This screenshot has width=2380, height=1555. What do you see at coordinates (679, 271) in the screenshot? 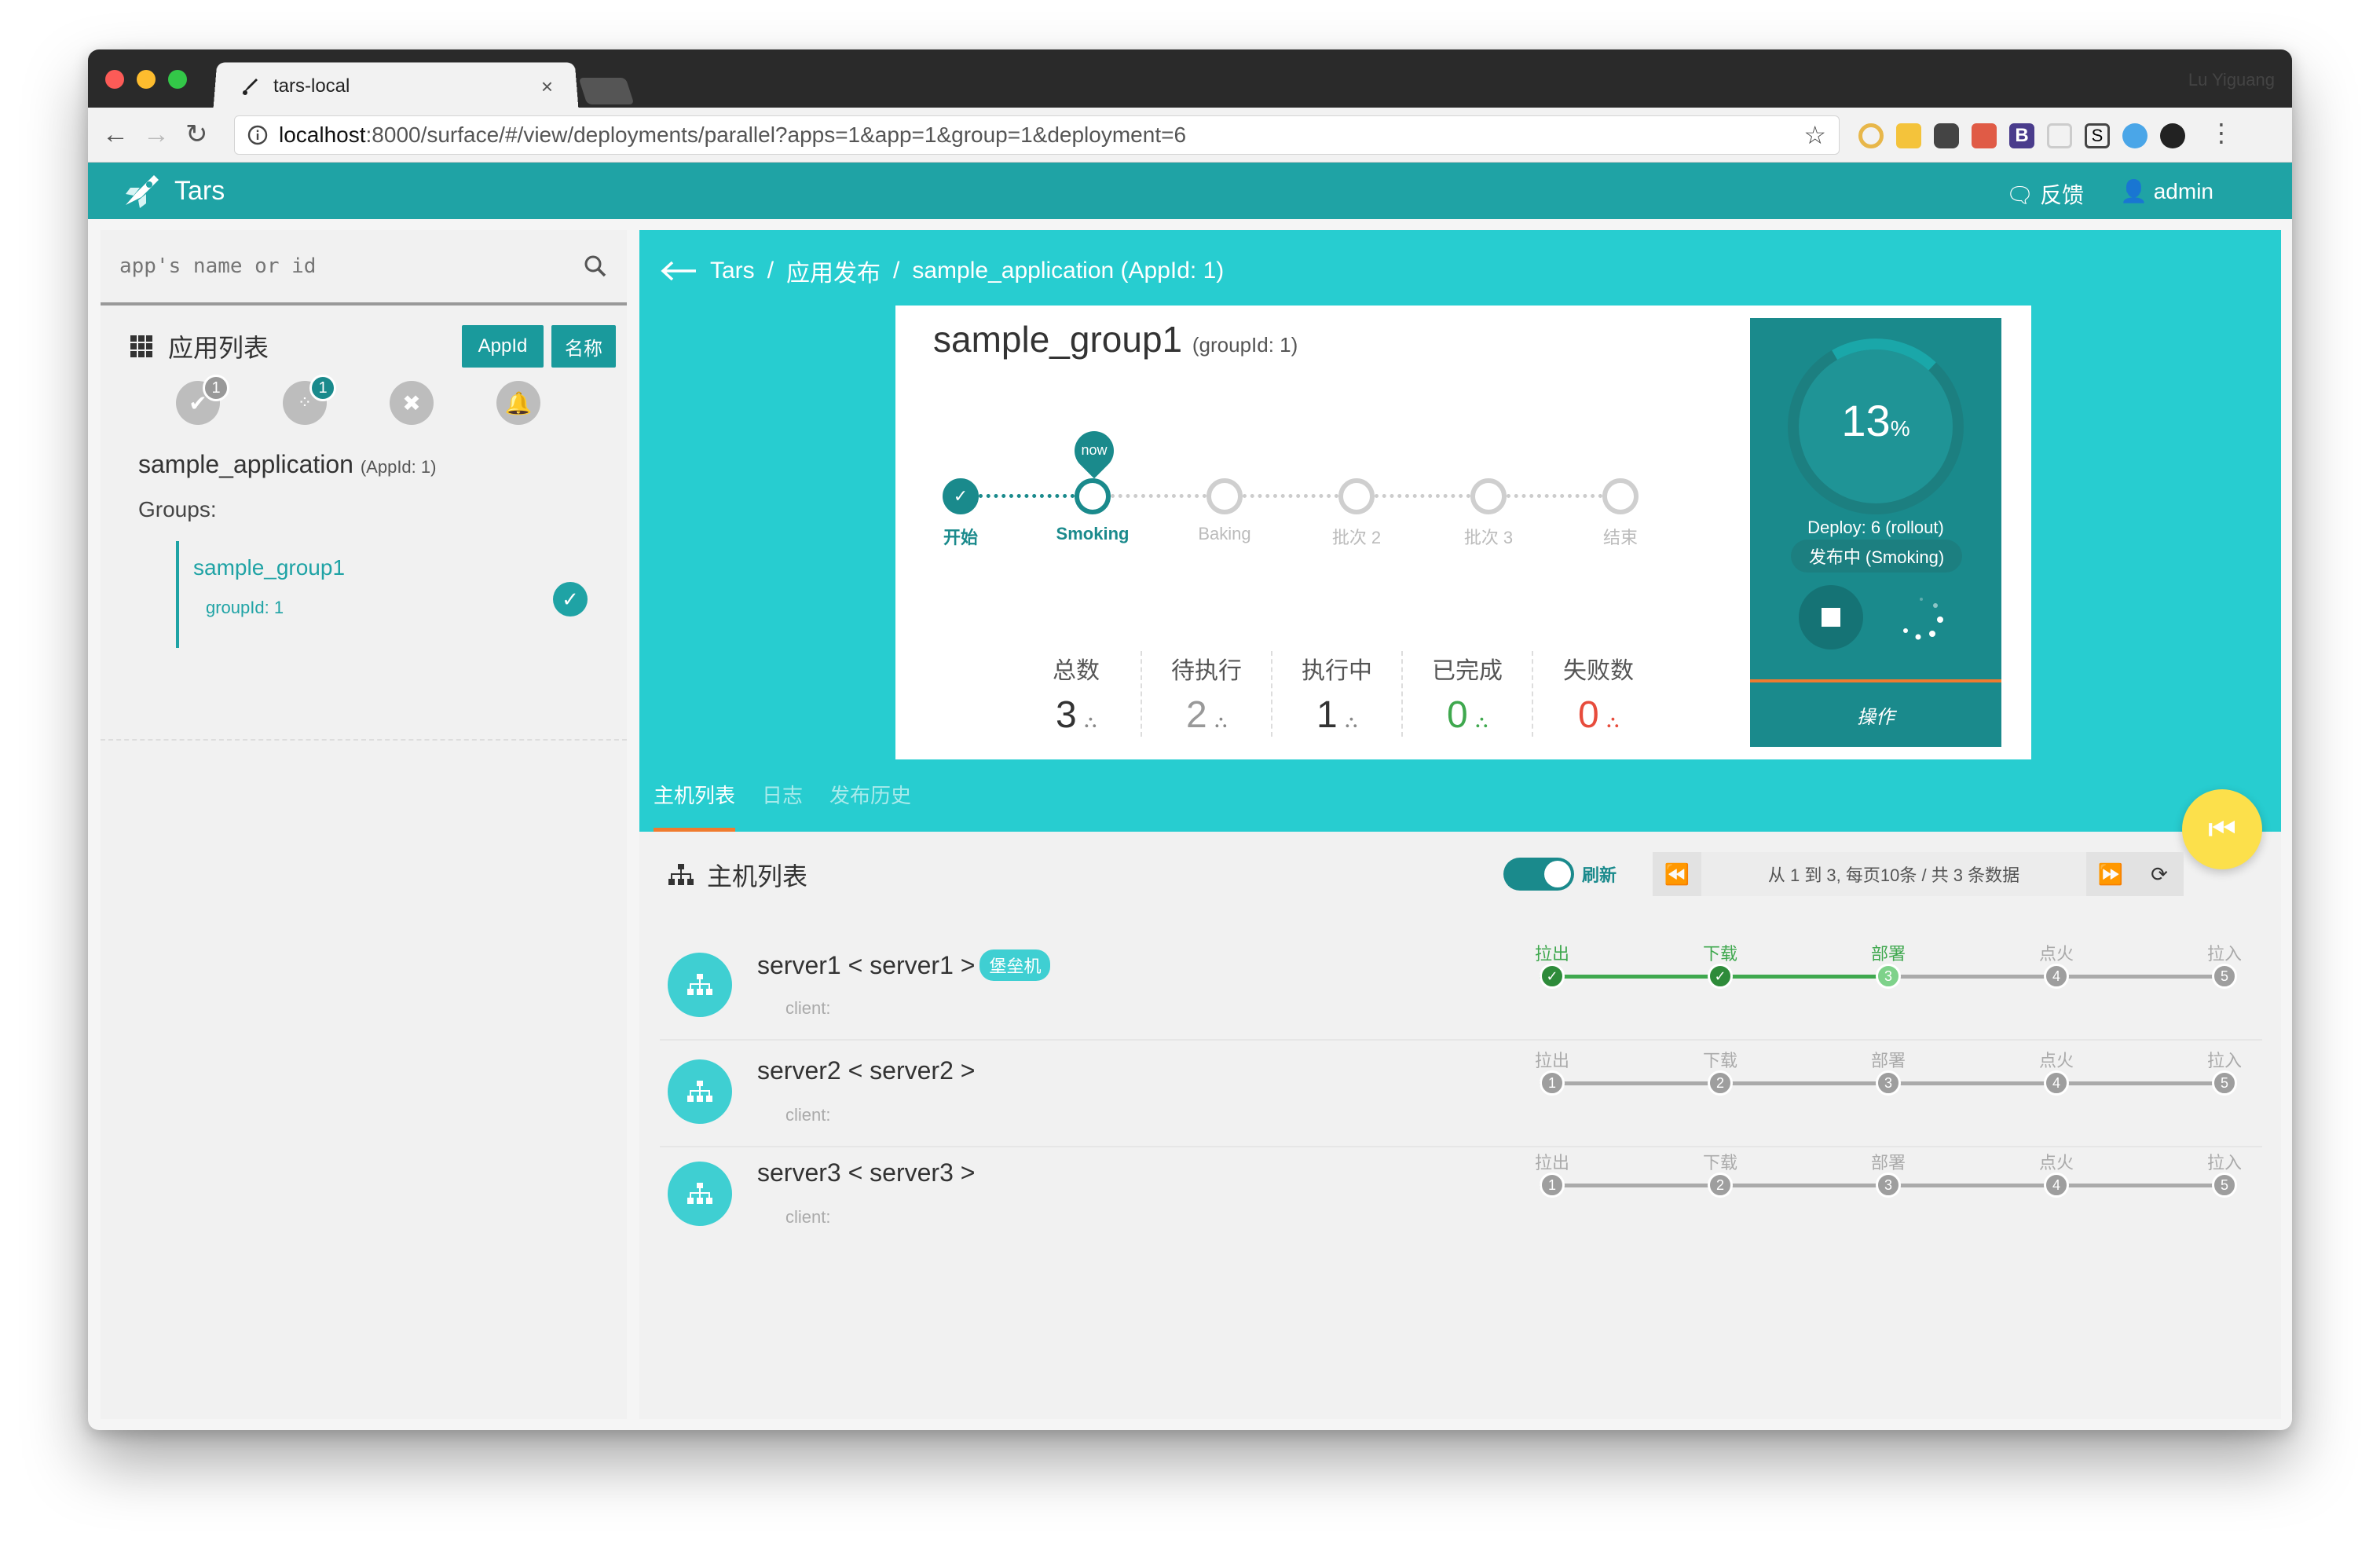
I see `back-arrow-icon` at bounding box center [679, 271].